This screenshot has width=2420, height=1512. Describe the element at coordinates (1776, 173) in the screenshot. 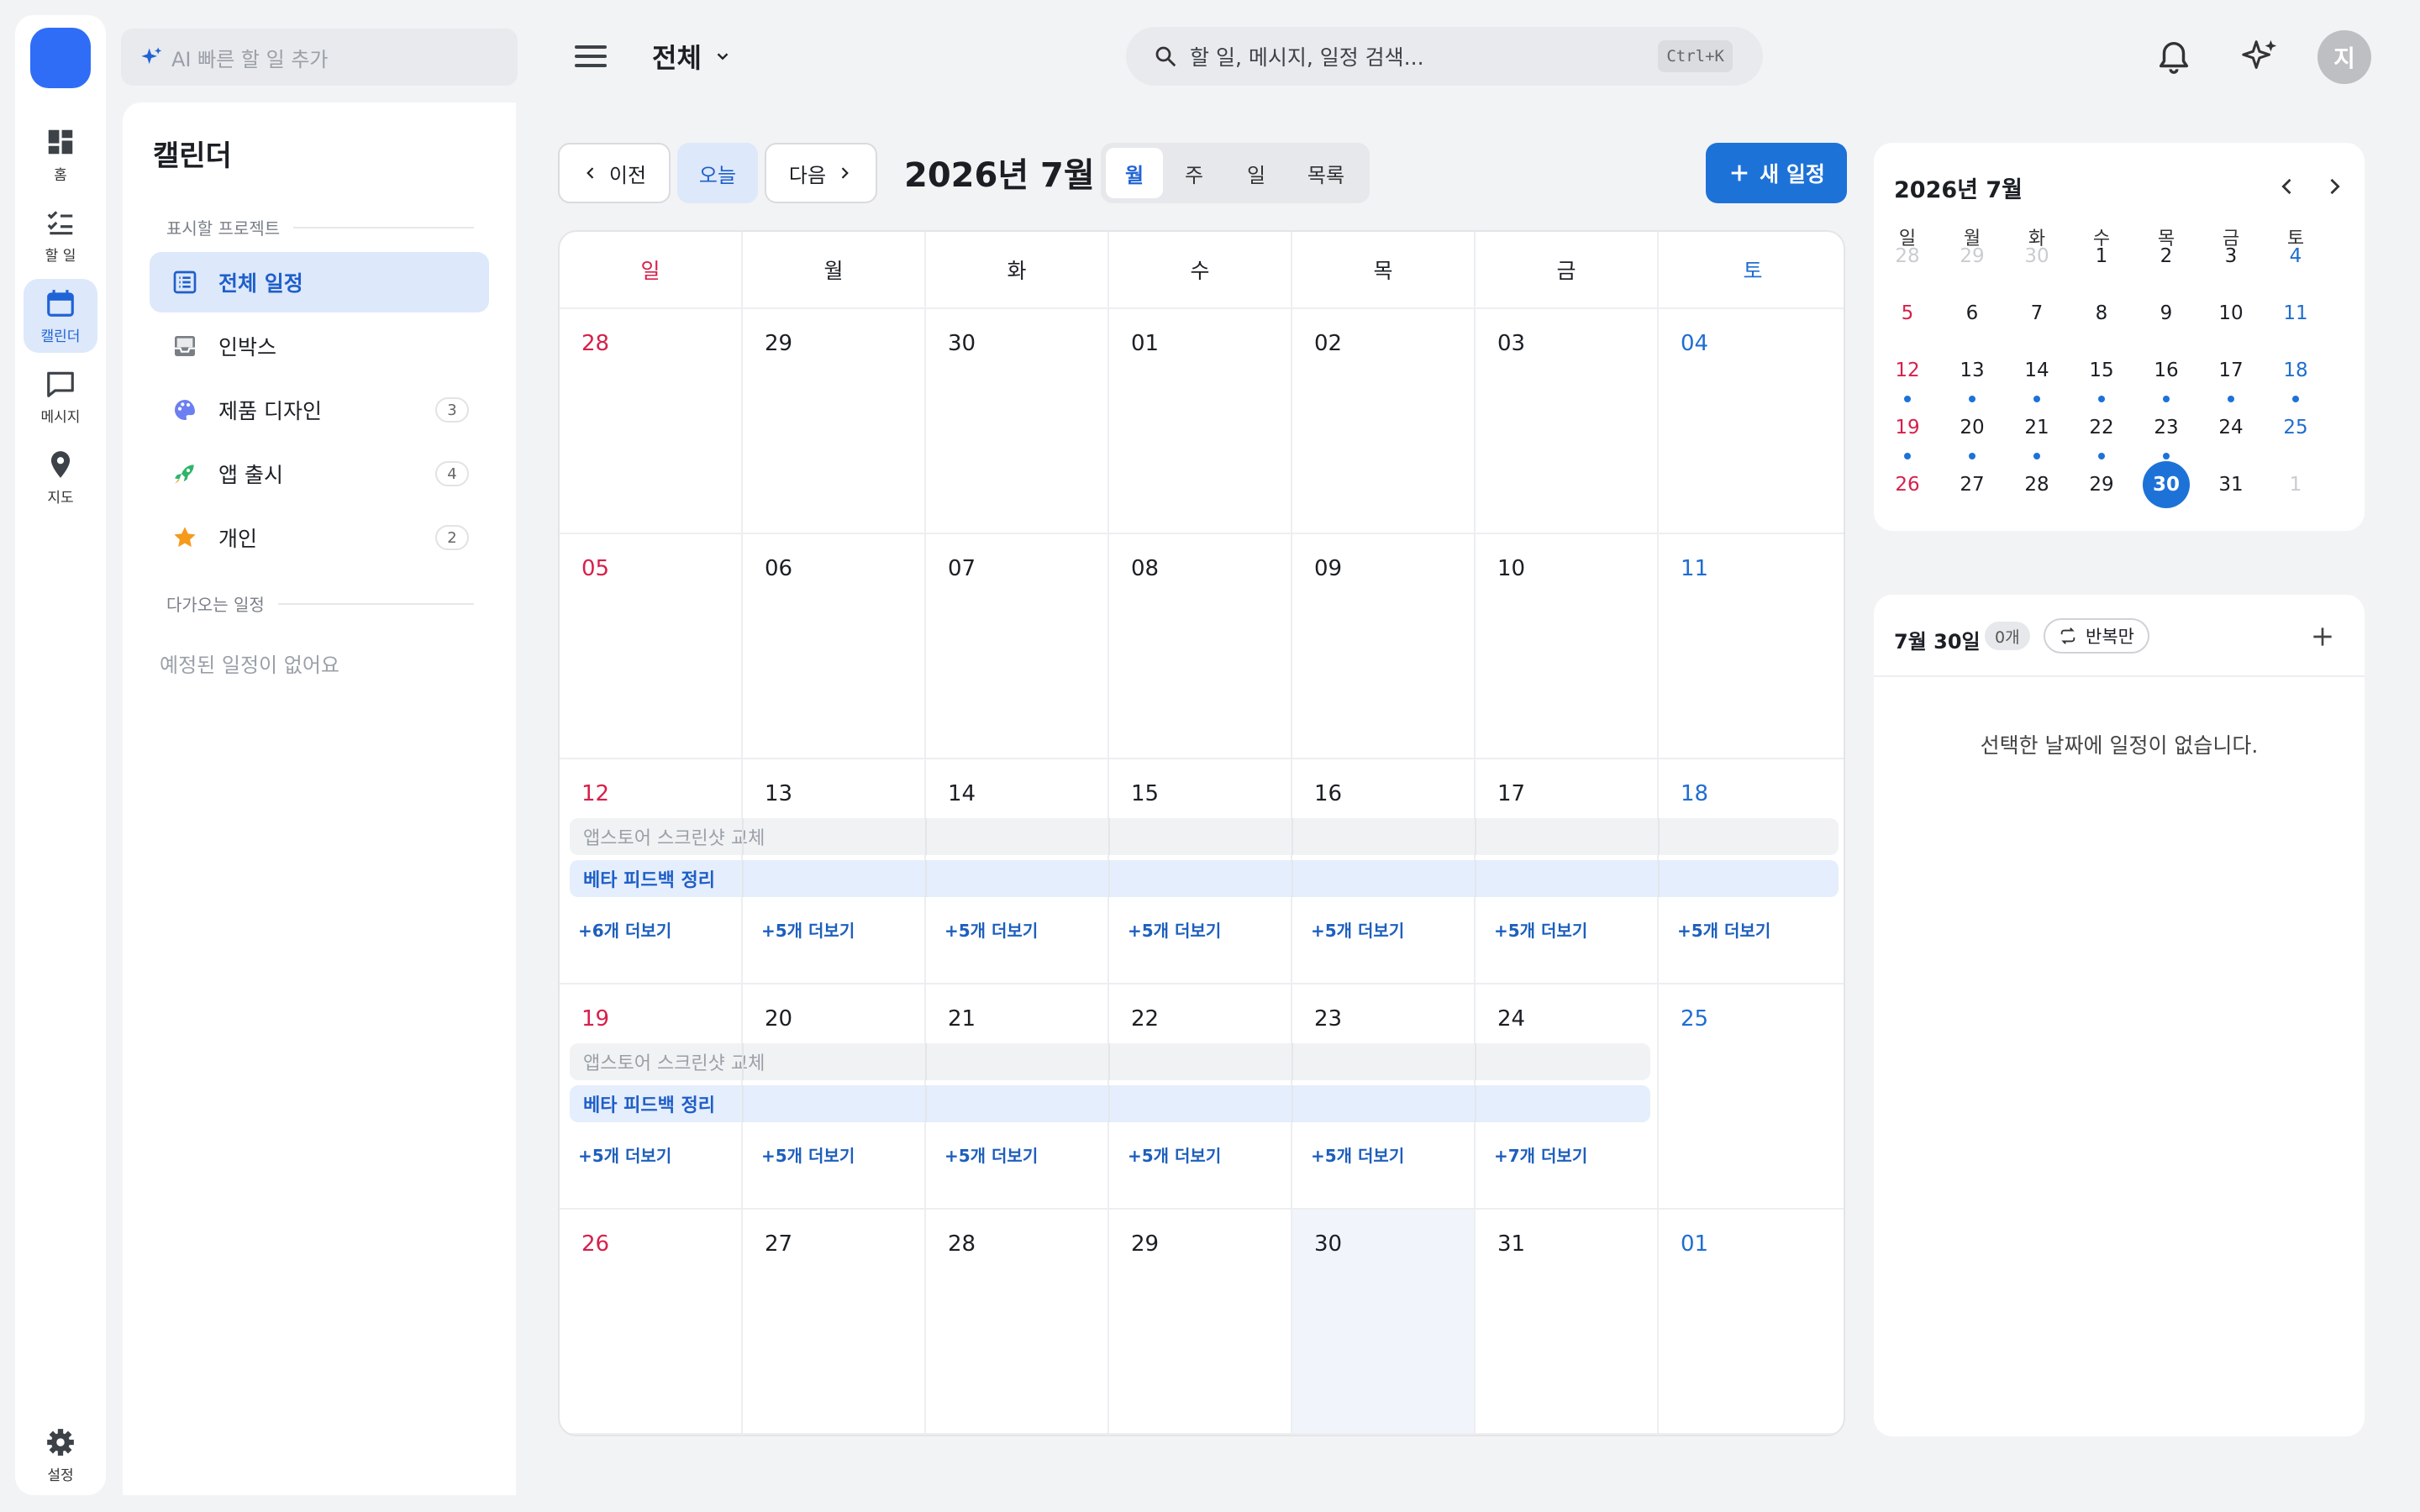

I see `new-event-button: 새 일정` at that location.